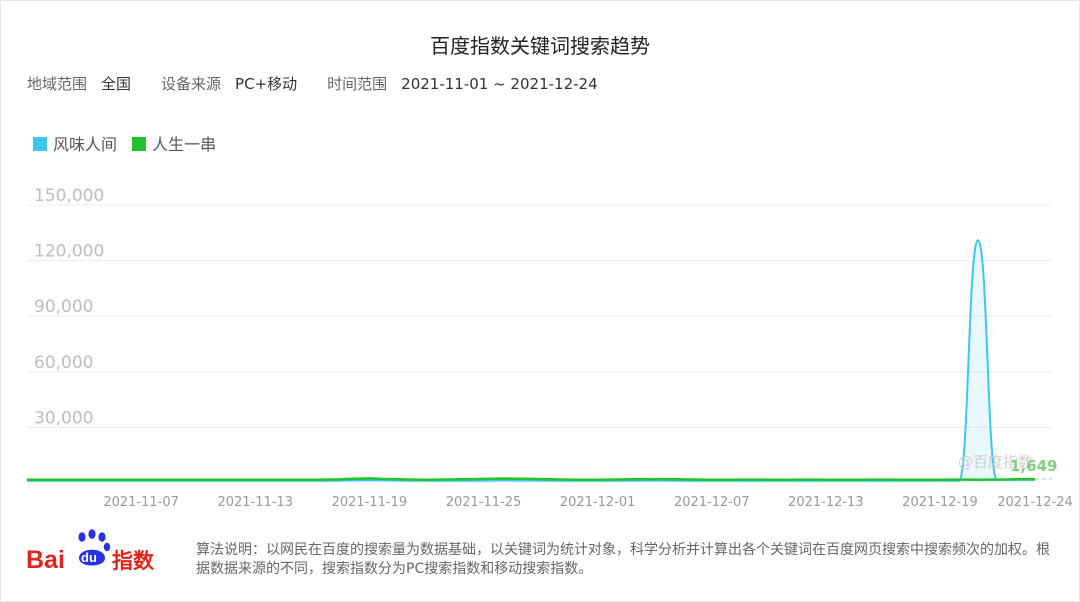 The width and height of the screenshot is (1080, 602). I want to click on time-value: 2021-11-01 ~ 2021-12-24, so click(499, 84).